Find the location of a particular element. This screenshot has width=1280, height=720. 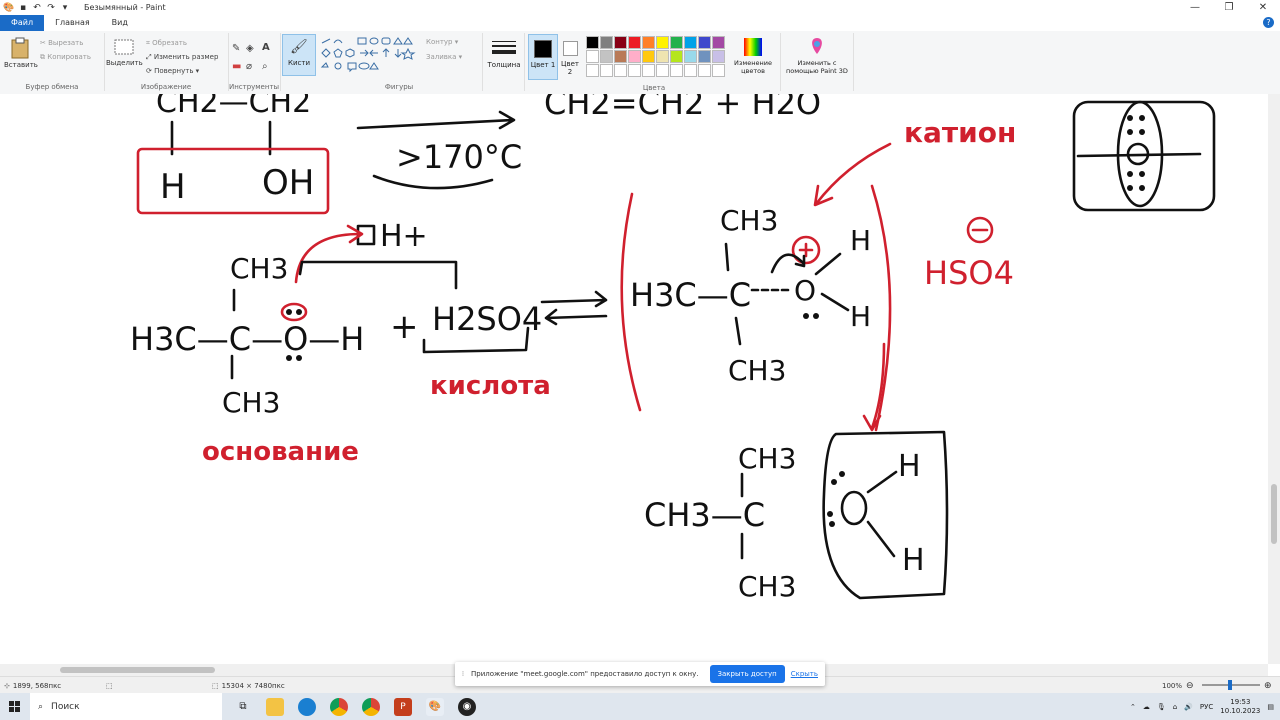

microphone-icon: 🎙 is located at coordinates (1161, 707).